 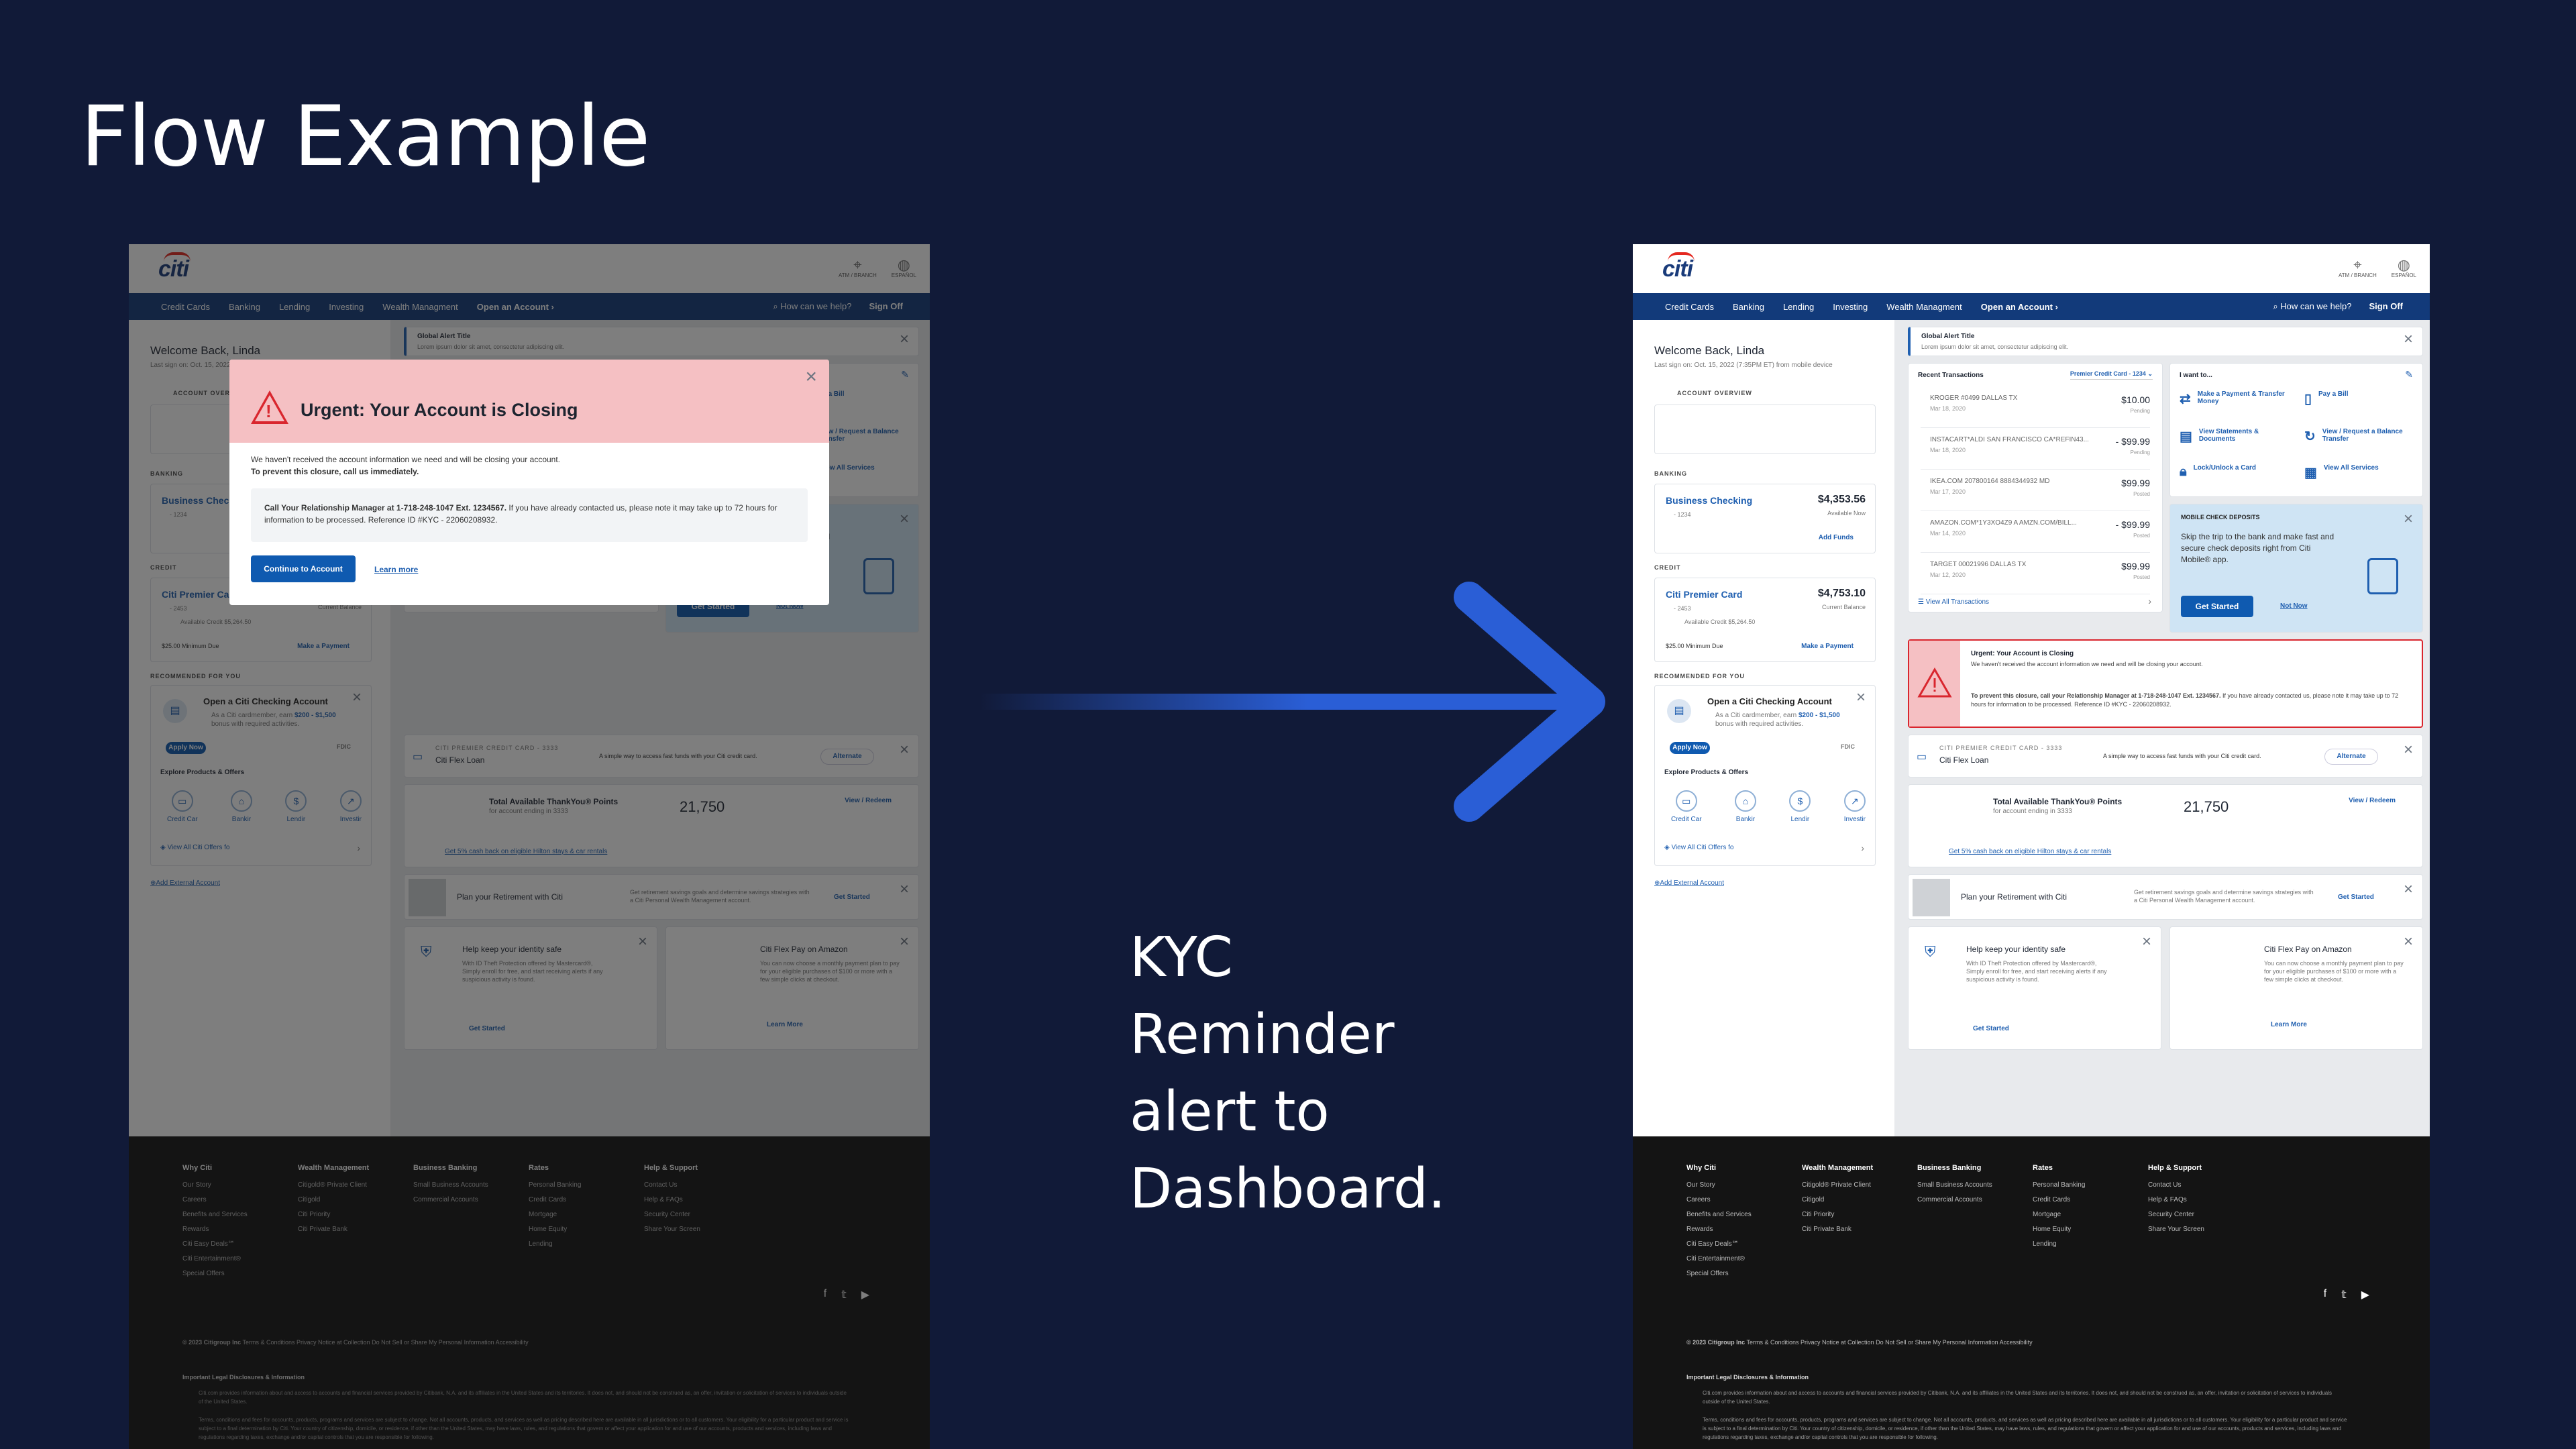 I want to click on flexpay-learn-more: Learn More, so click(x=2289, y=1024).